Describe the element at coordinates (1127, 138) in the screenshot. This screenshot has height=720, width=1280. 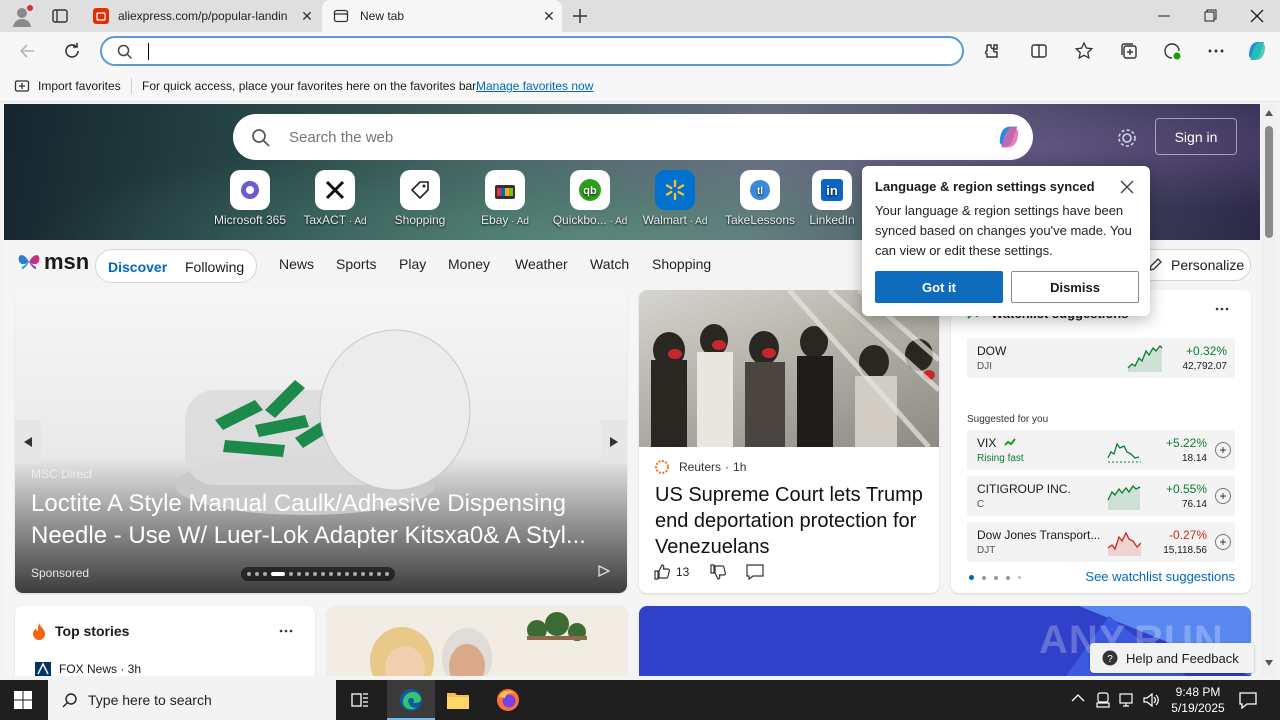
I see `page-settings-gear-icon` at that location.